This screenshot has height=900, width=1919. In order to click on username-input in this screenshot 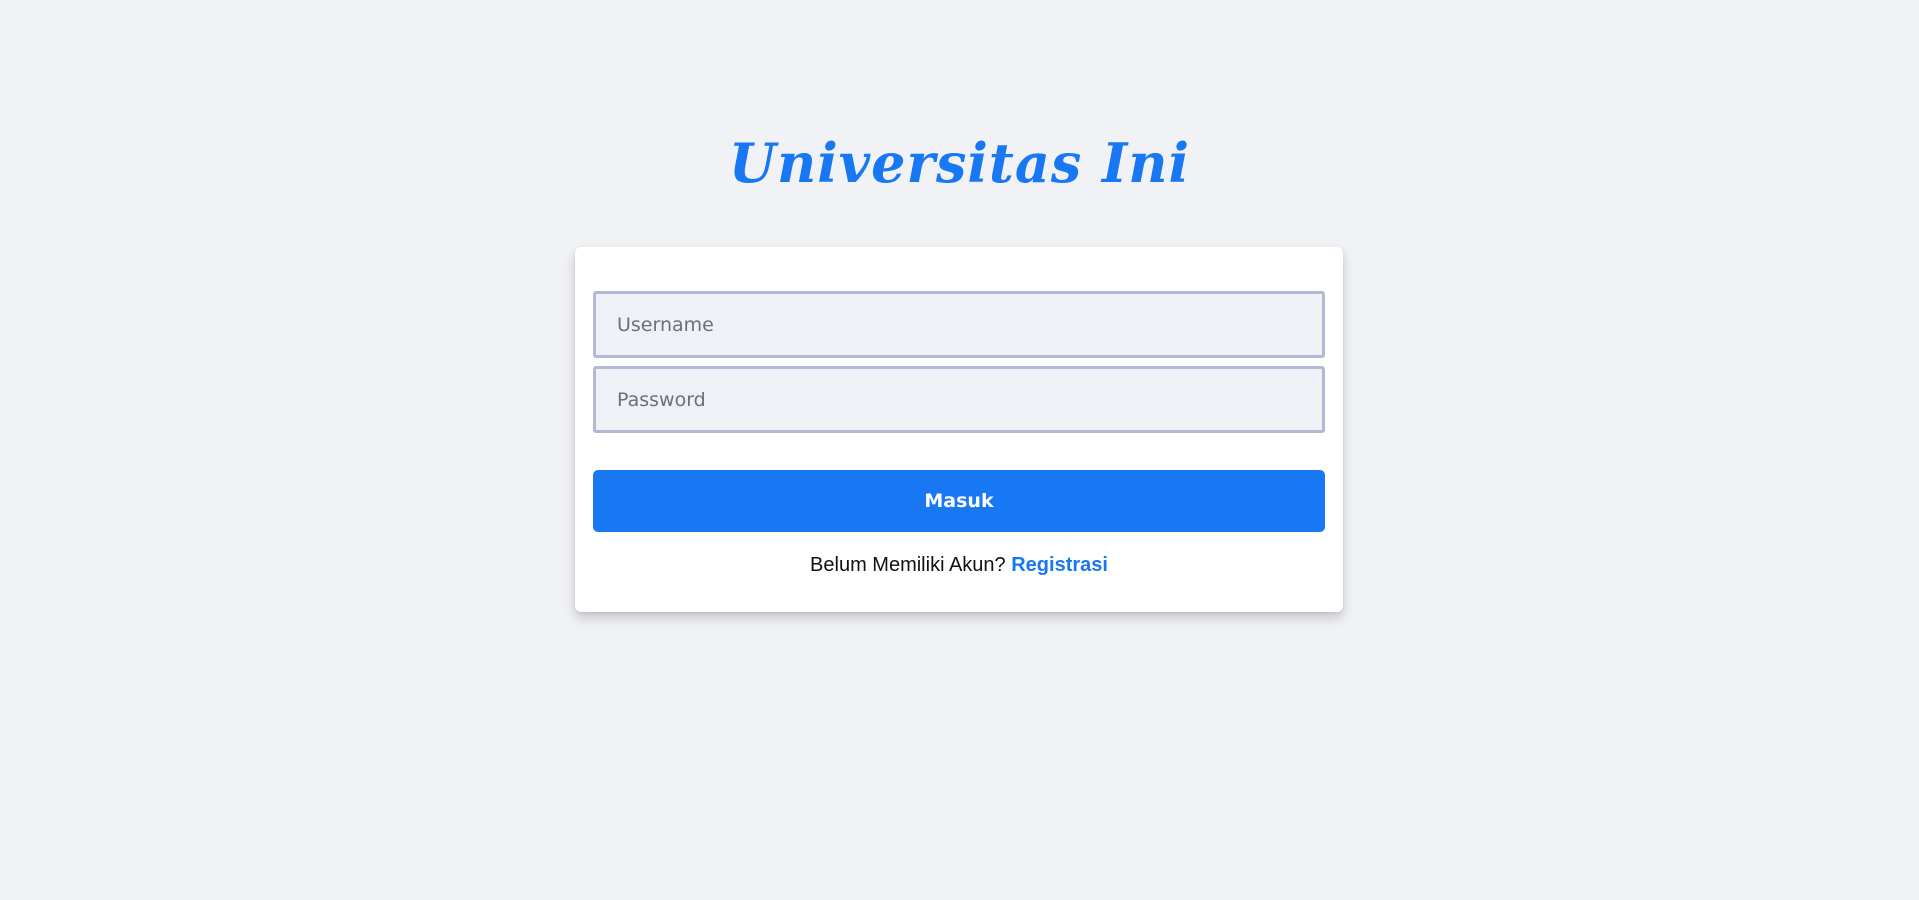, I will do `click(959, 324)`.